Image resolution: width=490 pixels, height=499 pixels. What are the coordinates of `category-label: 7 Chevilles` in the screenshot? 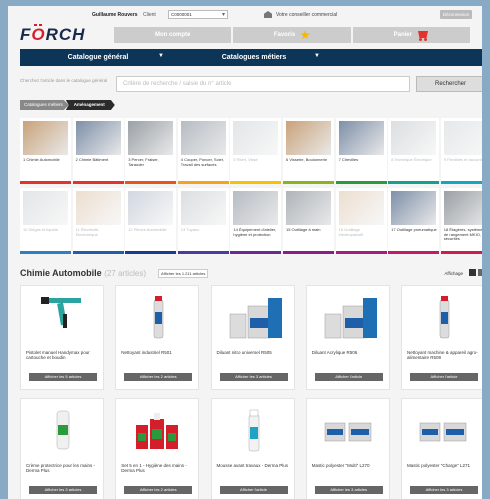 It's located at (348, 159).